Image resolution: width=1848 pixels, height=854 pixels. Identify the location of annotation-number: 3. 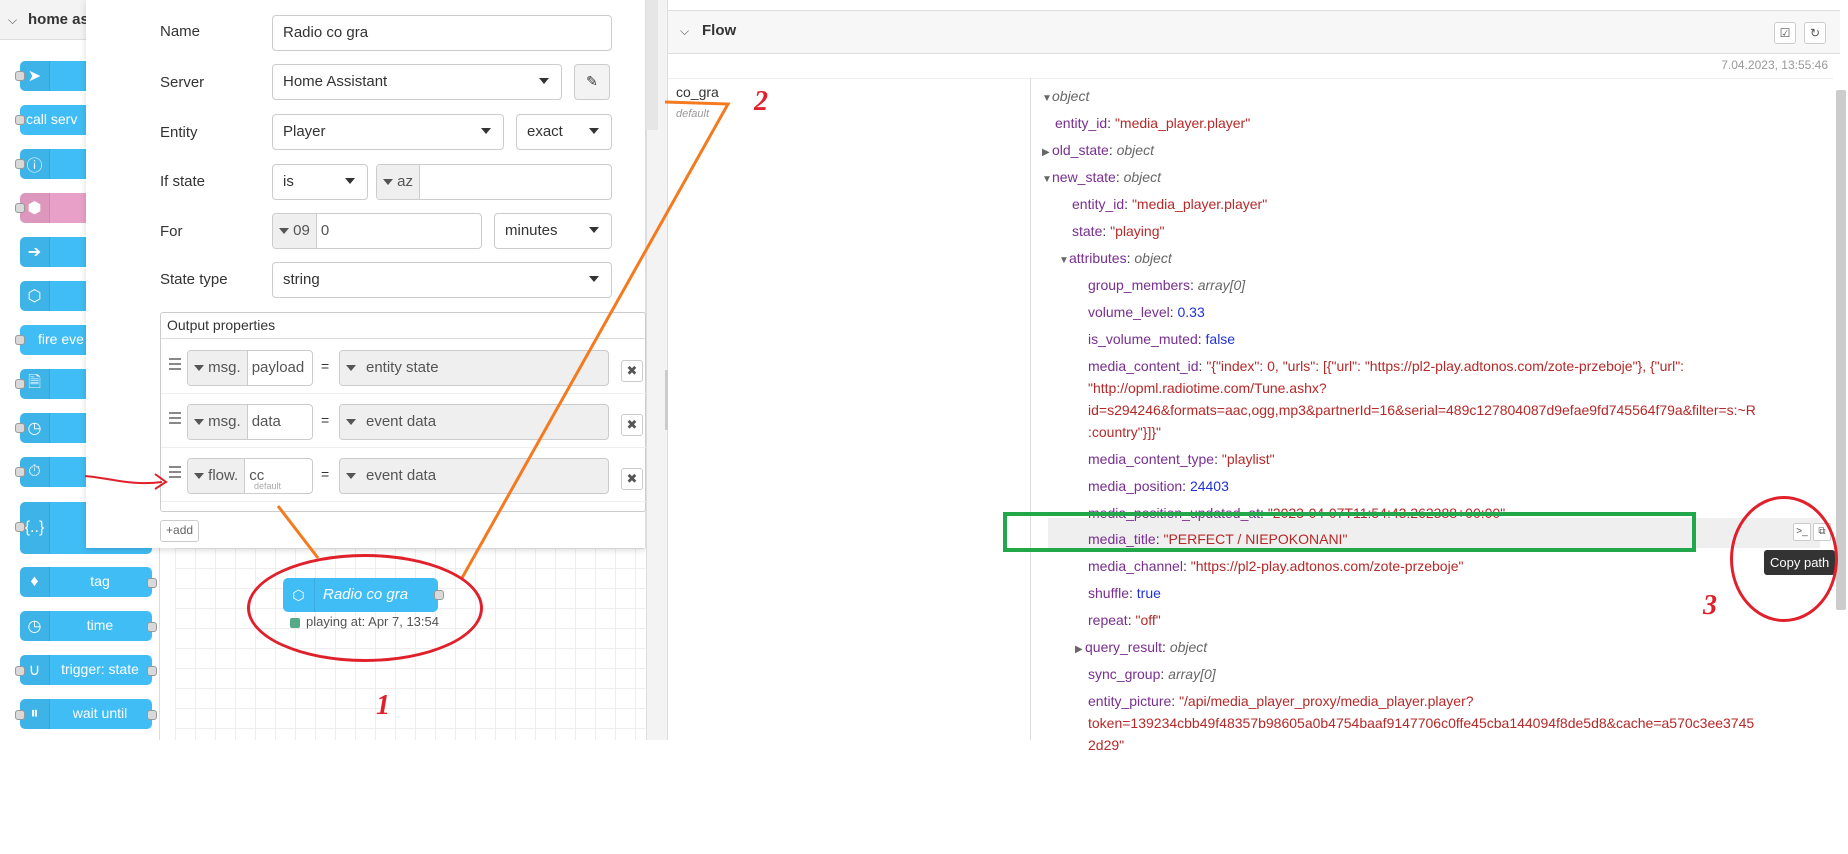
(1710, 605).